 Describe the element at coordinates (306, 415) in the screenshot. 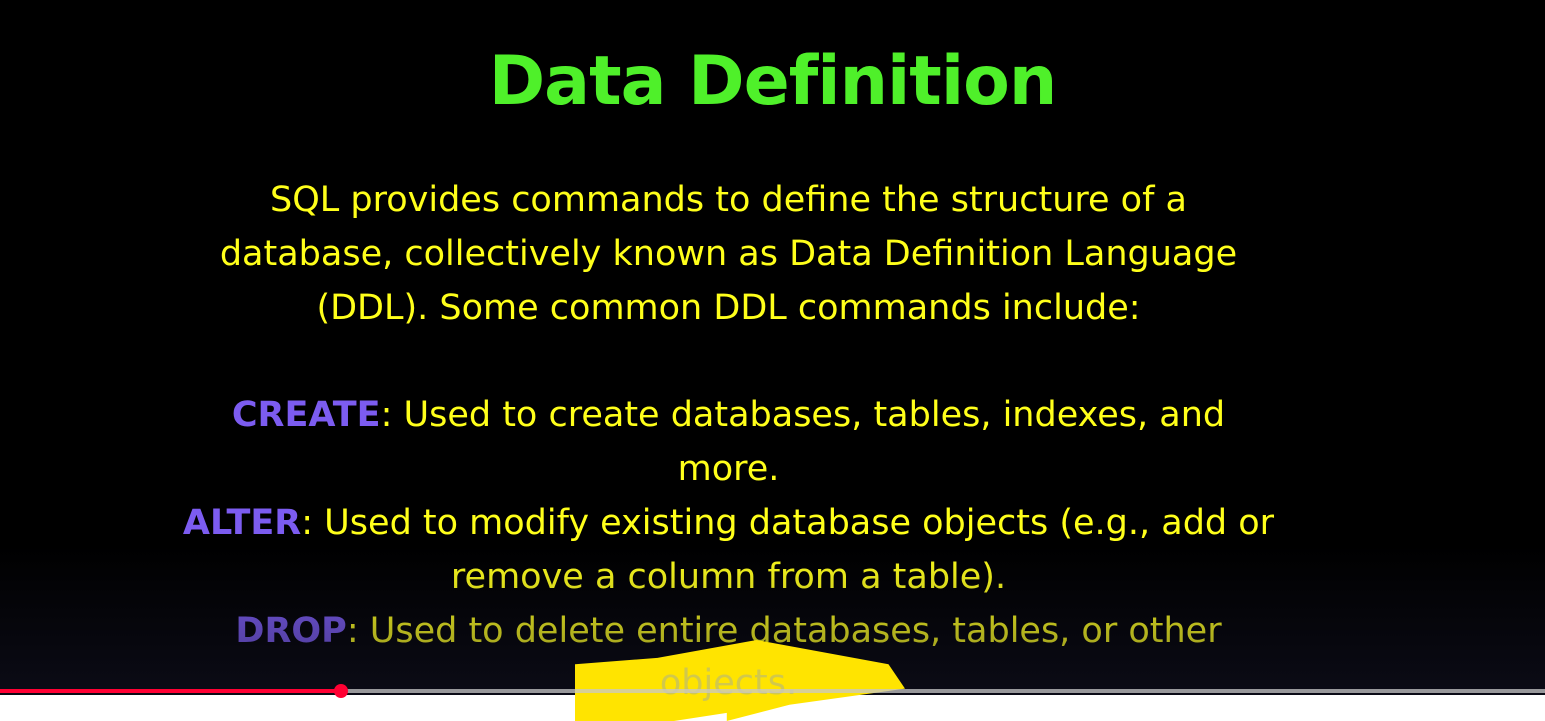

I see `keyword-create: CREATE` at that location.